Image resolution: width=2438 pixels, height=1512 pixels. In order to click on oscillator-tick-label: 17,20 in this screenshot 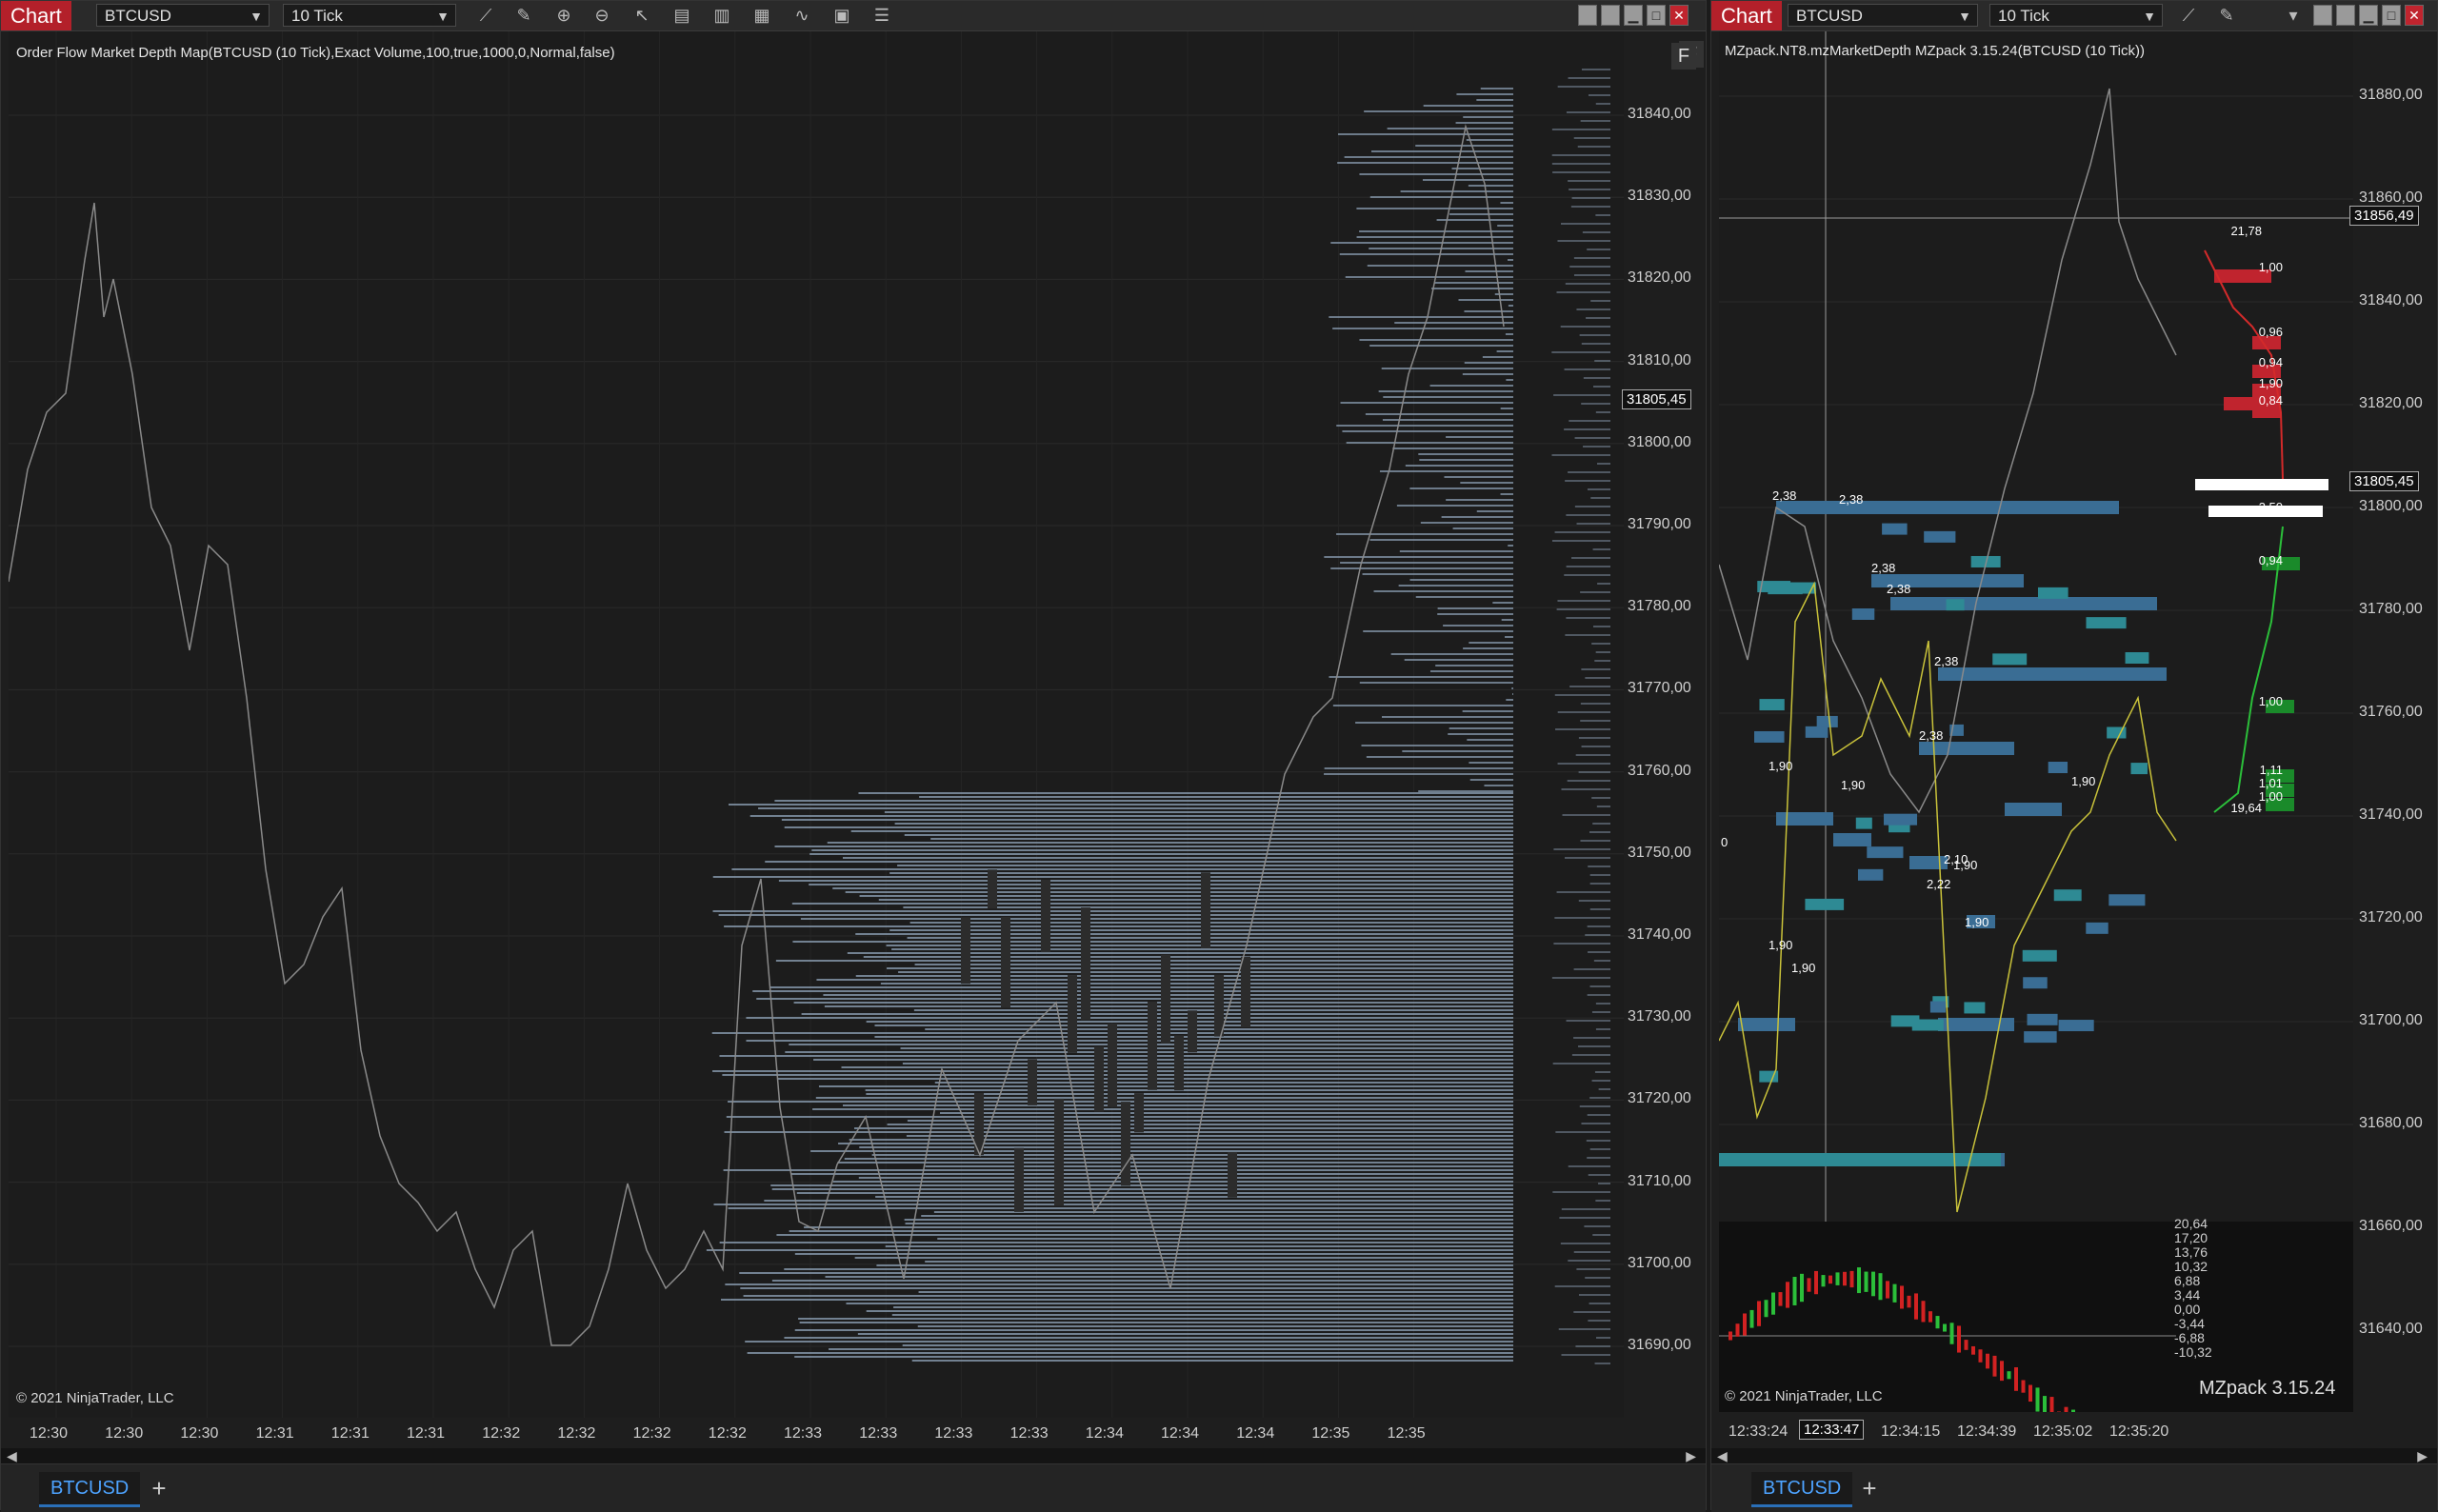, I will do `click(2191, 1237)`.